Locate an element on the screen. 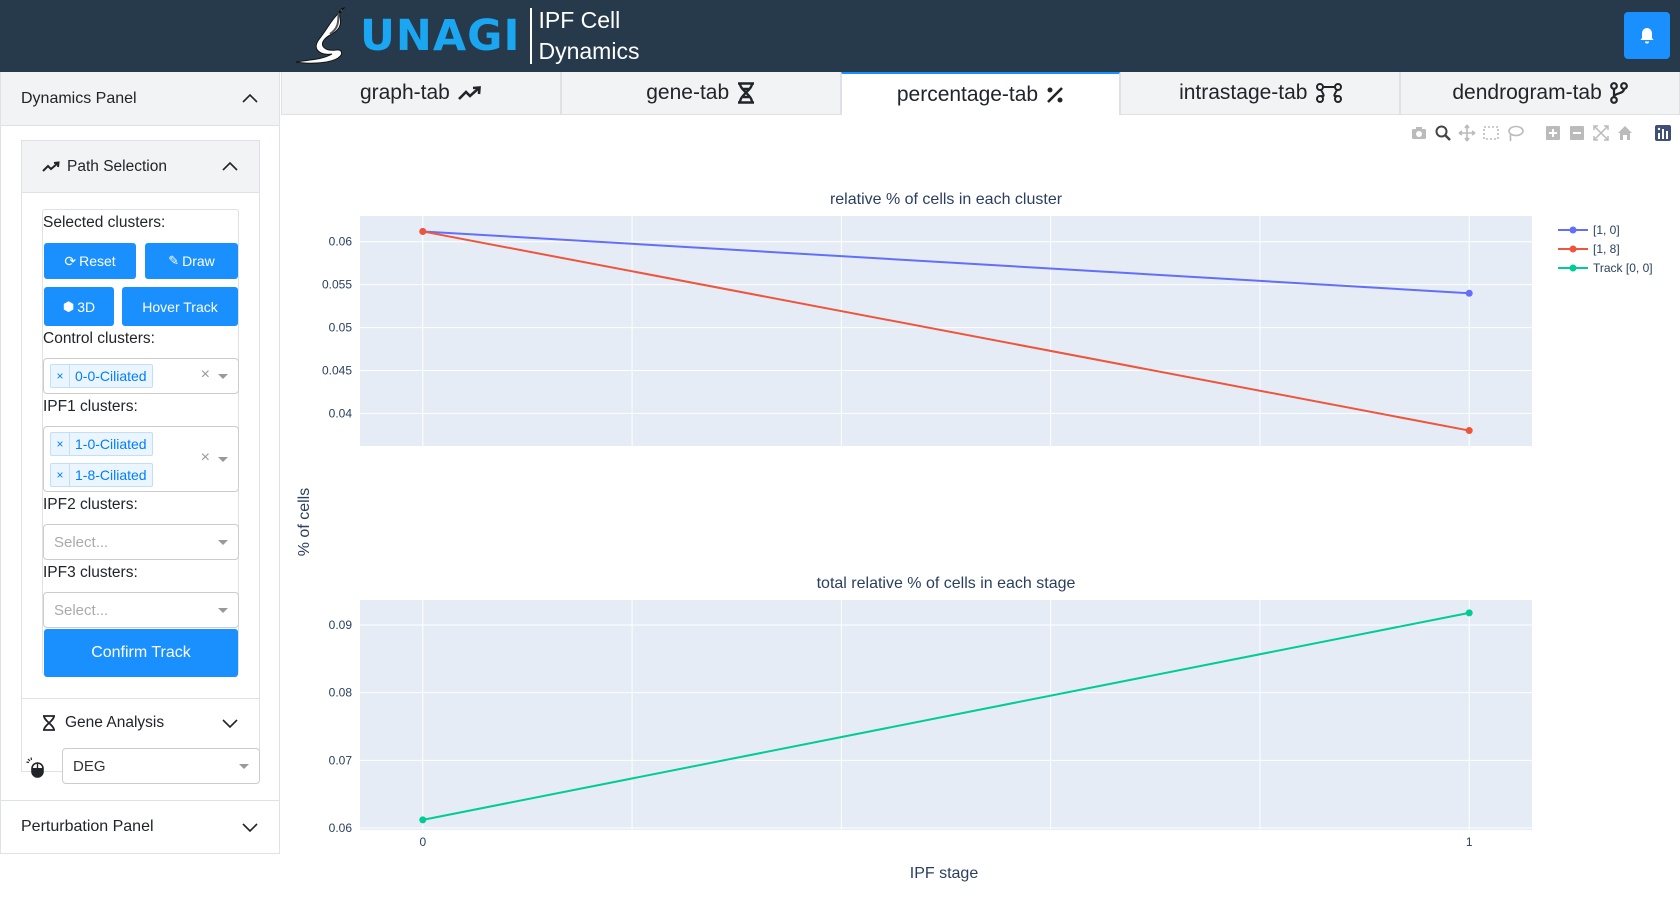 The height and width of the screenshot is (913, 1680). confirm-track-button: Confirm Track is located at coordinates (141, 653).